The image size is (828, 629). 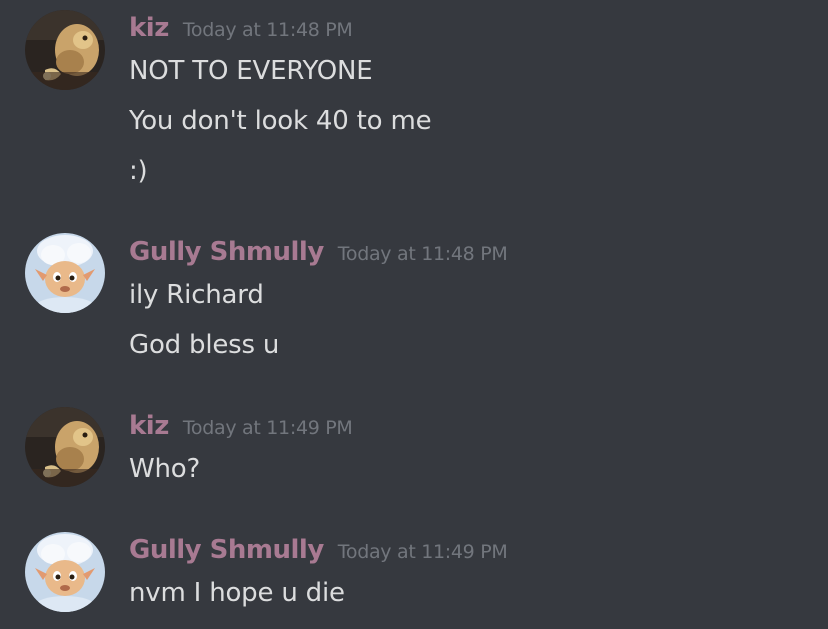 I want to click on message-header: Gully Shmully Today at 11:48 PM, so click(x=318, y=252).